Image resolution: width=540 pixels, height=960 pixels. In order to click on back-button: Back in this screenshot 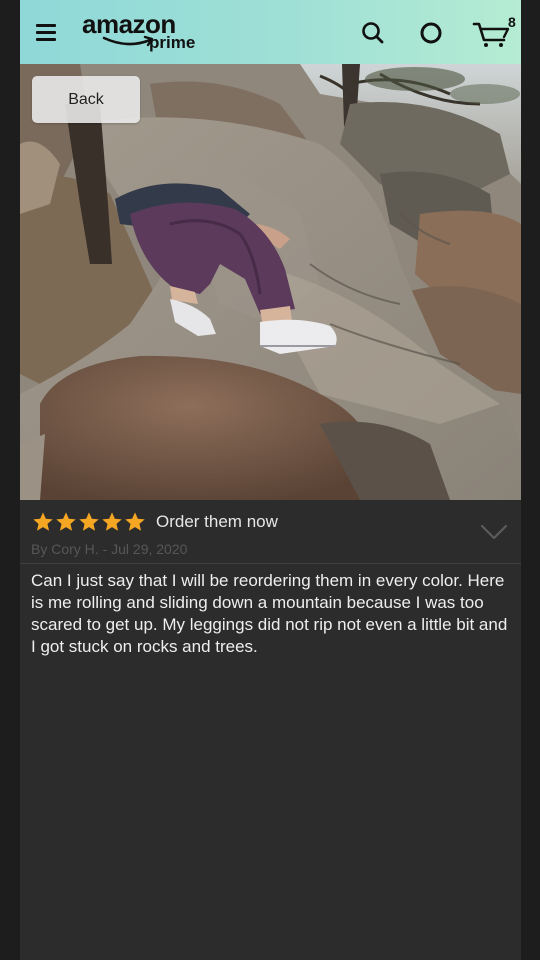, I will do `click(86, 99)`.